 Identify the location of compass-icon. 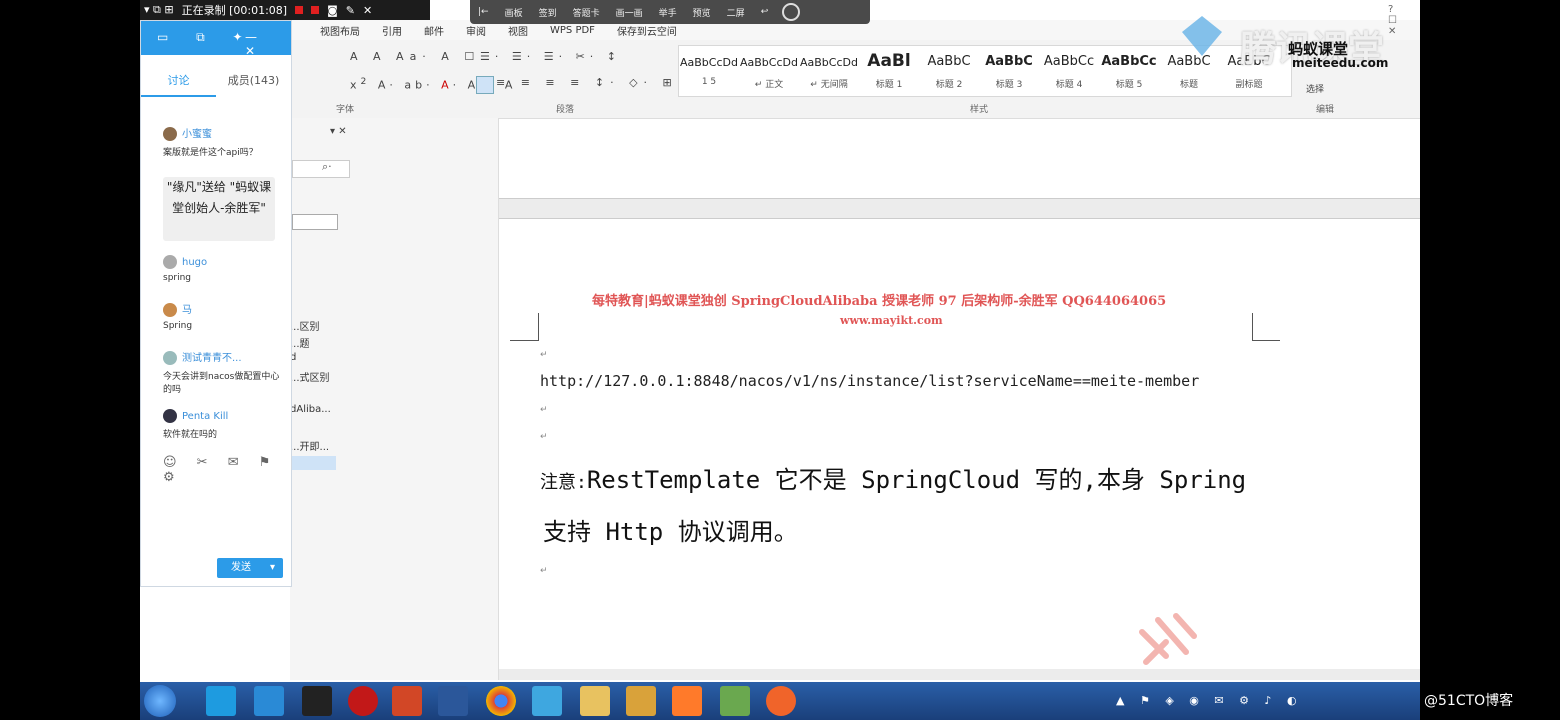
(781, 701).